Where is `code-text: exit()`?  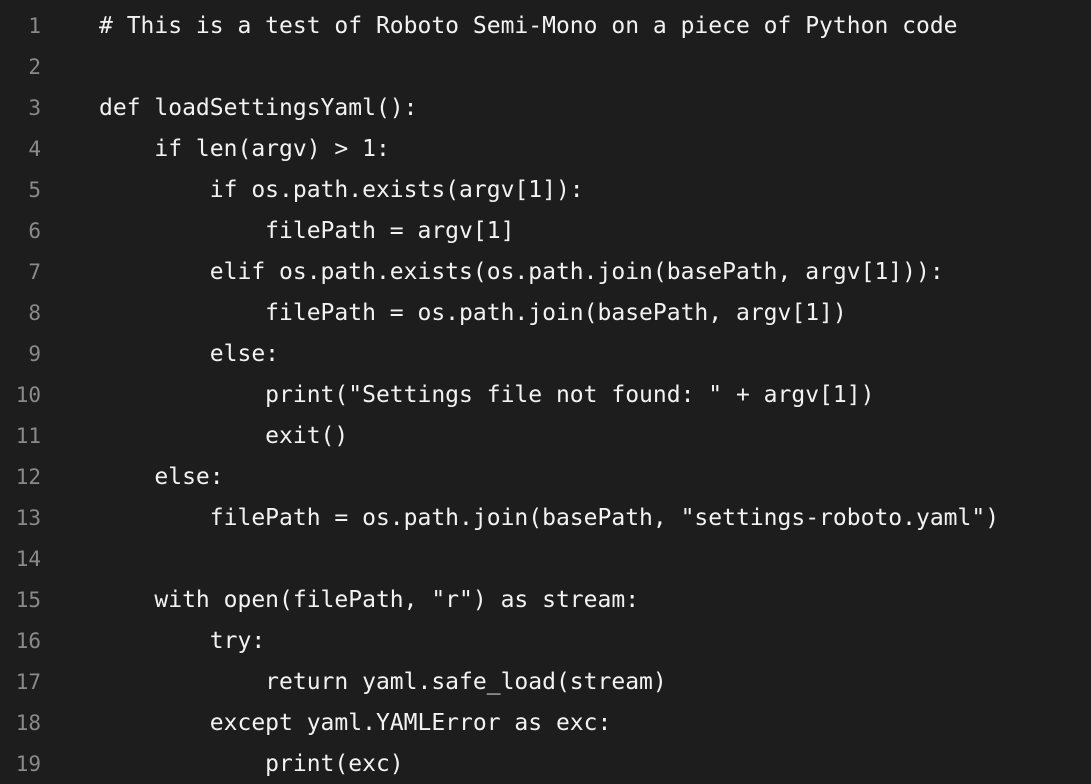 code-text: exit() is located at coordinates (223, 436).